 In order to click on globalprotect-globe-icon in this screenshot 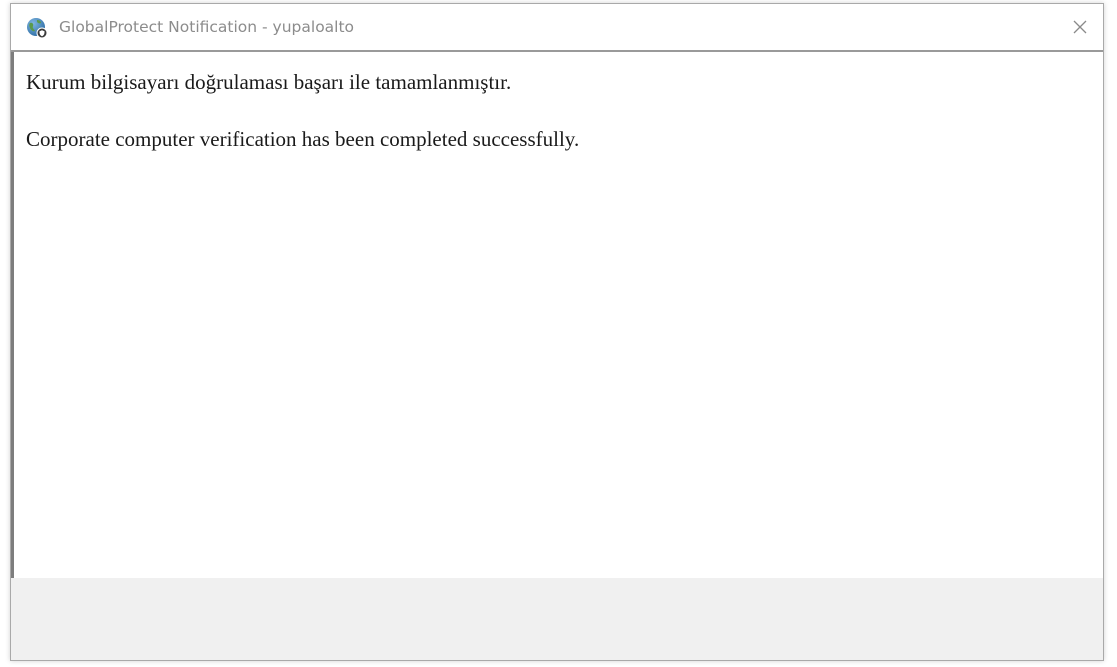, I will do `click(37, 28)`.